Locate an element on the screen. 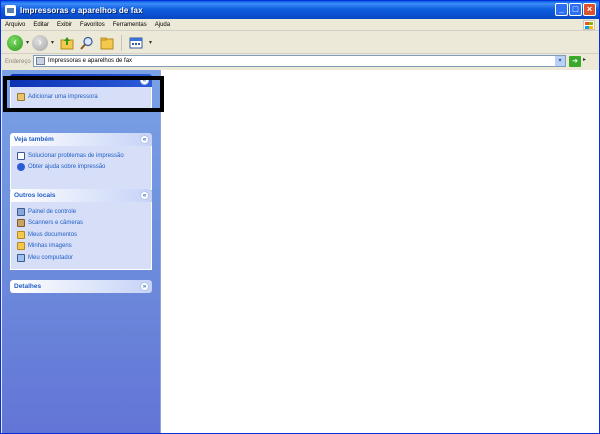  place-scanners-cameras: Scanners e câmeras is located at coordinates (81, 224).